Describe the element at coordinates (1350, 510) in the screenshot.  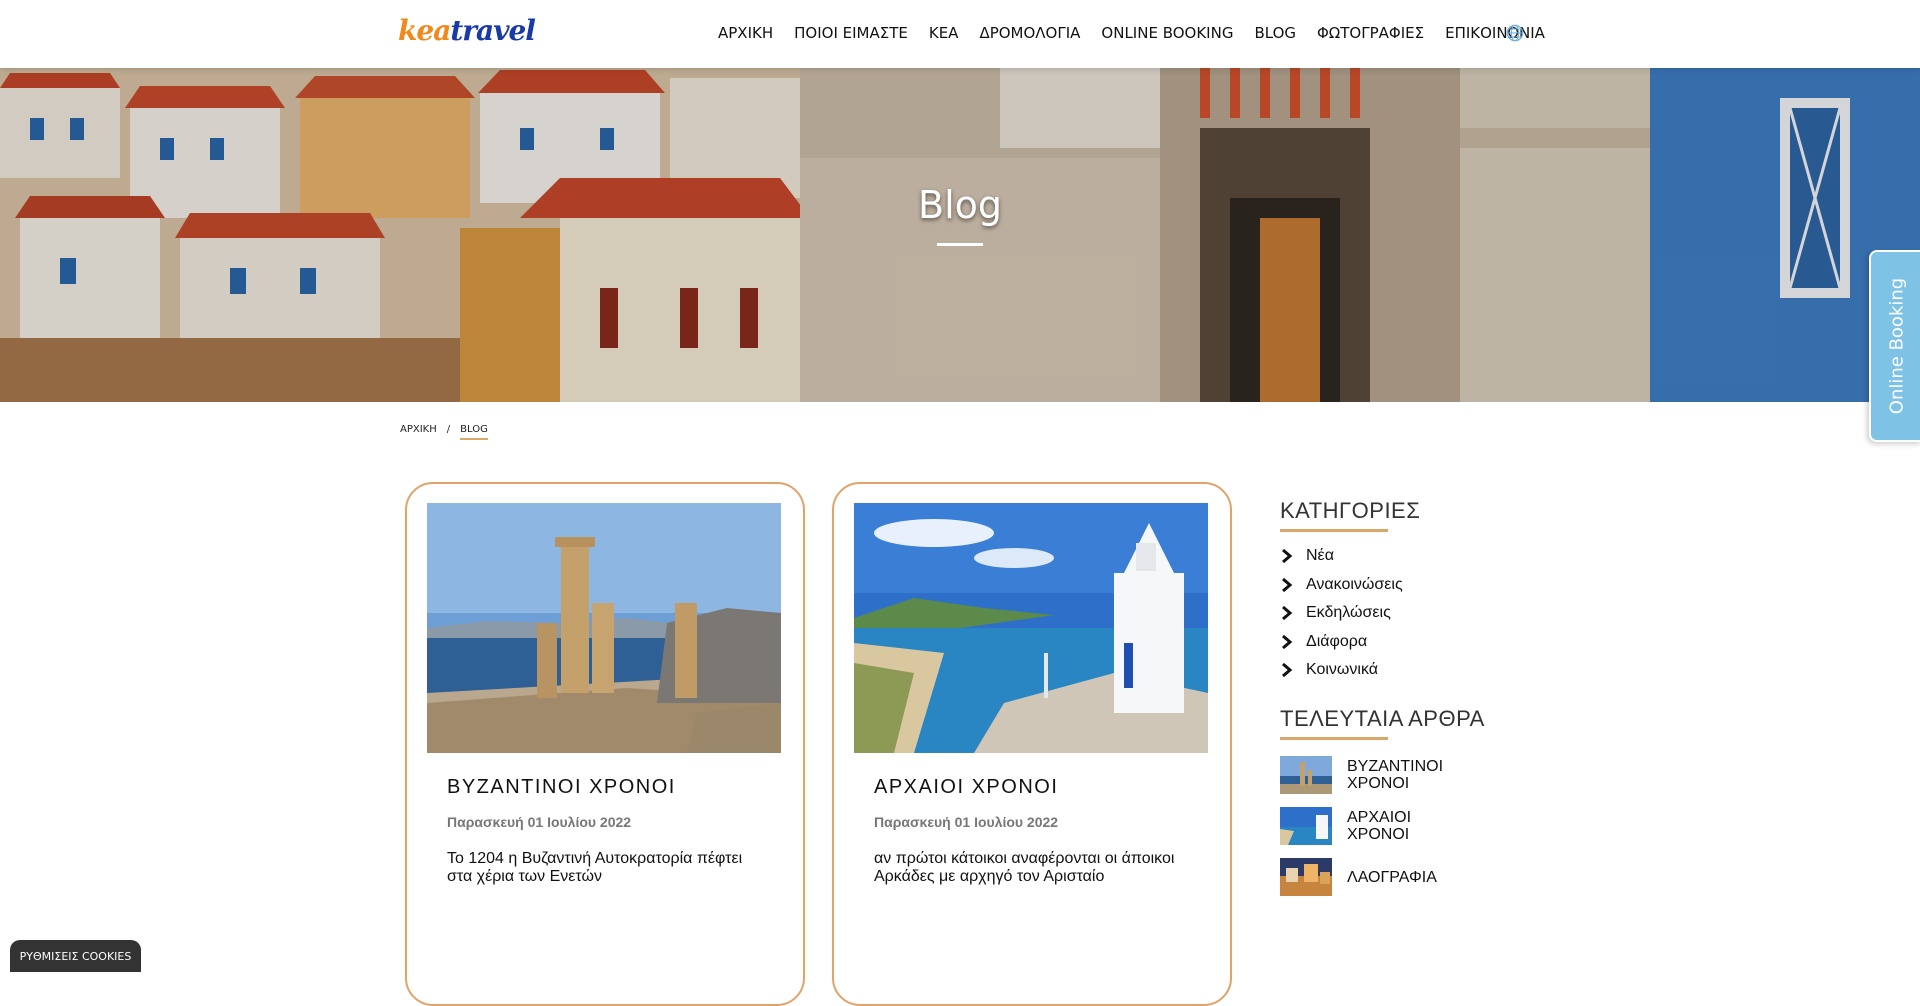
I see `categories-heading: ΚΑΤΗΓΟΡΙΕΣ` at that location.